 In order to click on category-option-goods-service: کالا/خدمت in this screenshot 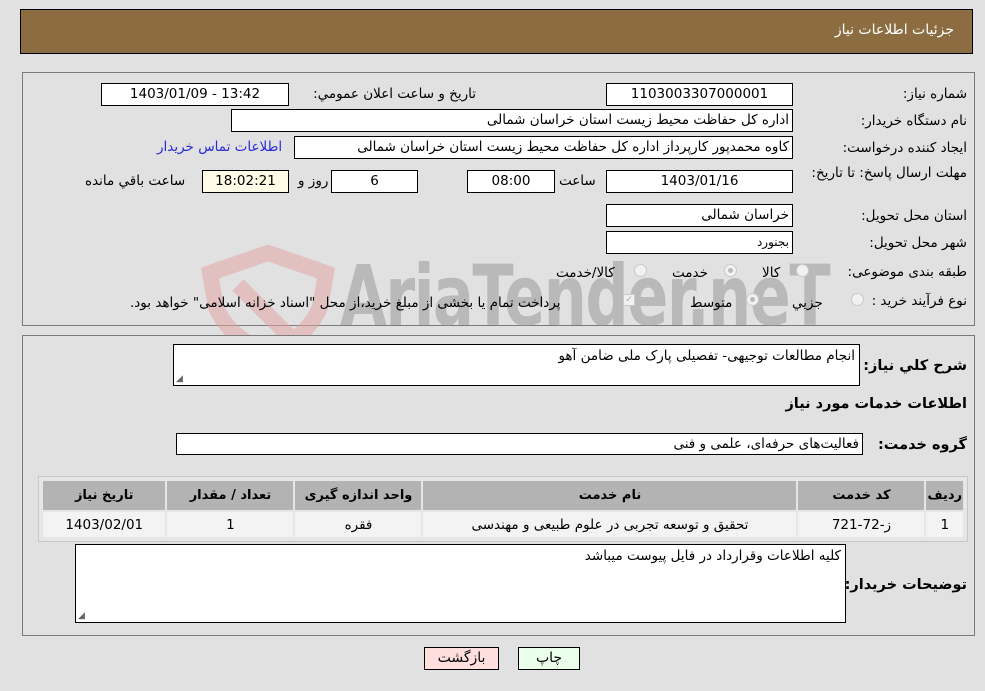, I will do `click(585, 273)`.